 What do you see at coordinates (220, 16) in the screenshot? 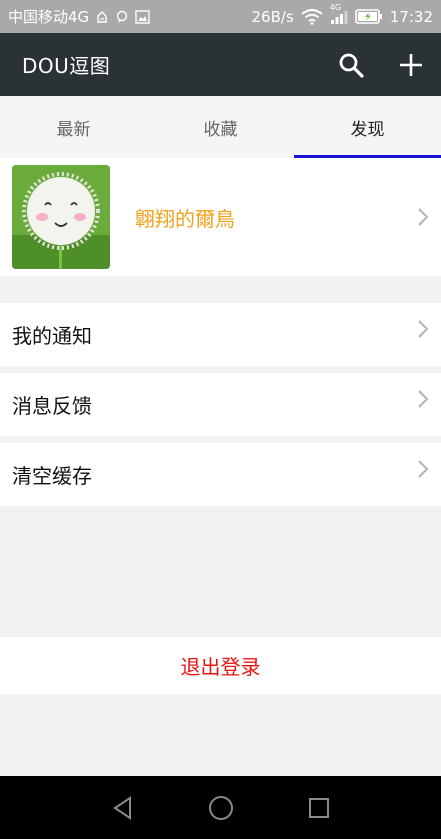
I see `status-bar: 中国移动4G 26B/s 4G 17:32` at bounding box center [220, 16].